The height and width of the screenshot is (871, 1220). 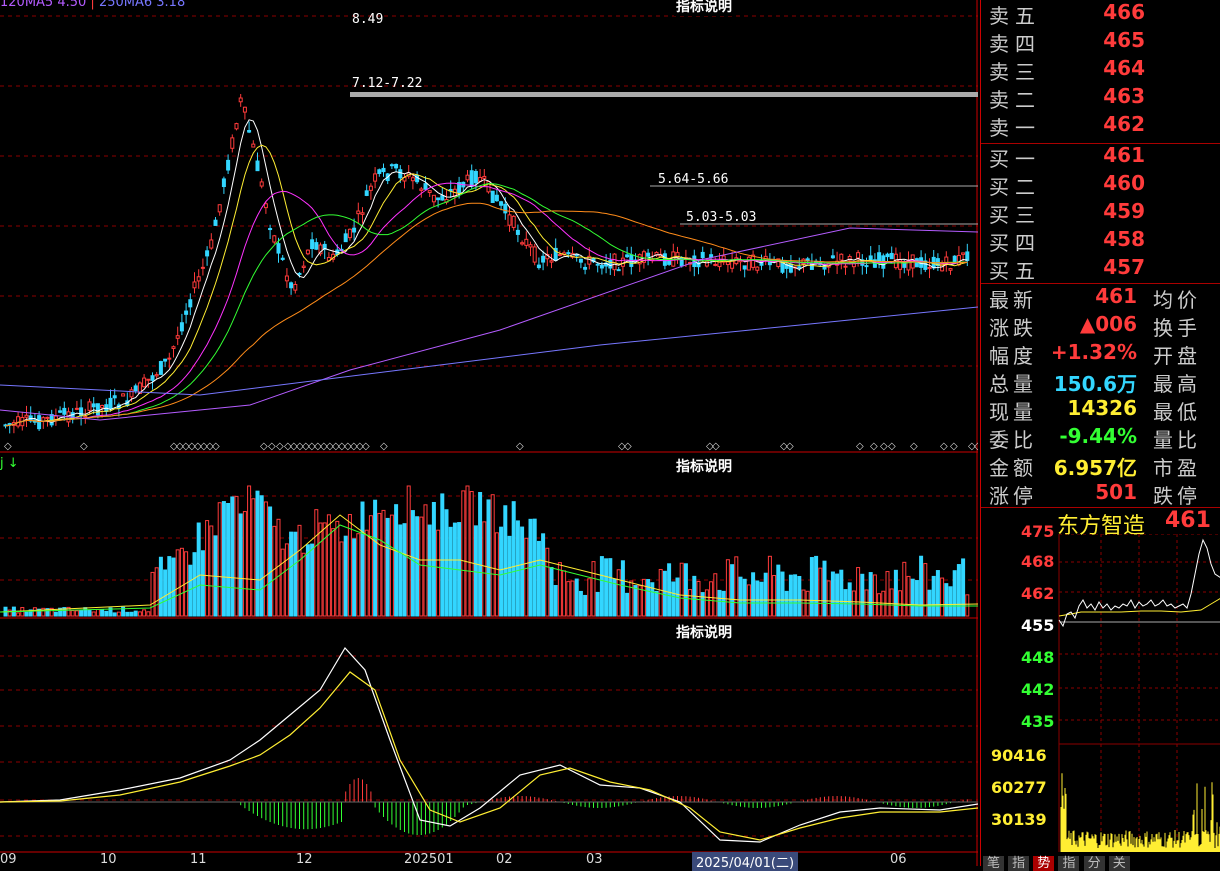 What do you see at coordinates (1100, 693) in the screenshot?
I see `mini-intraday-chart` at bounding box center [1100, 693].